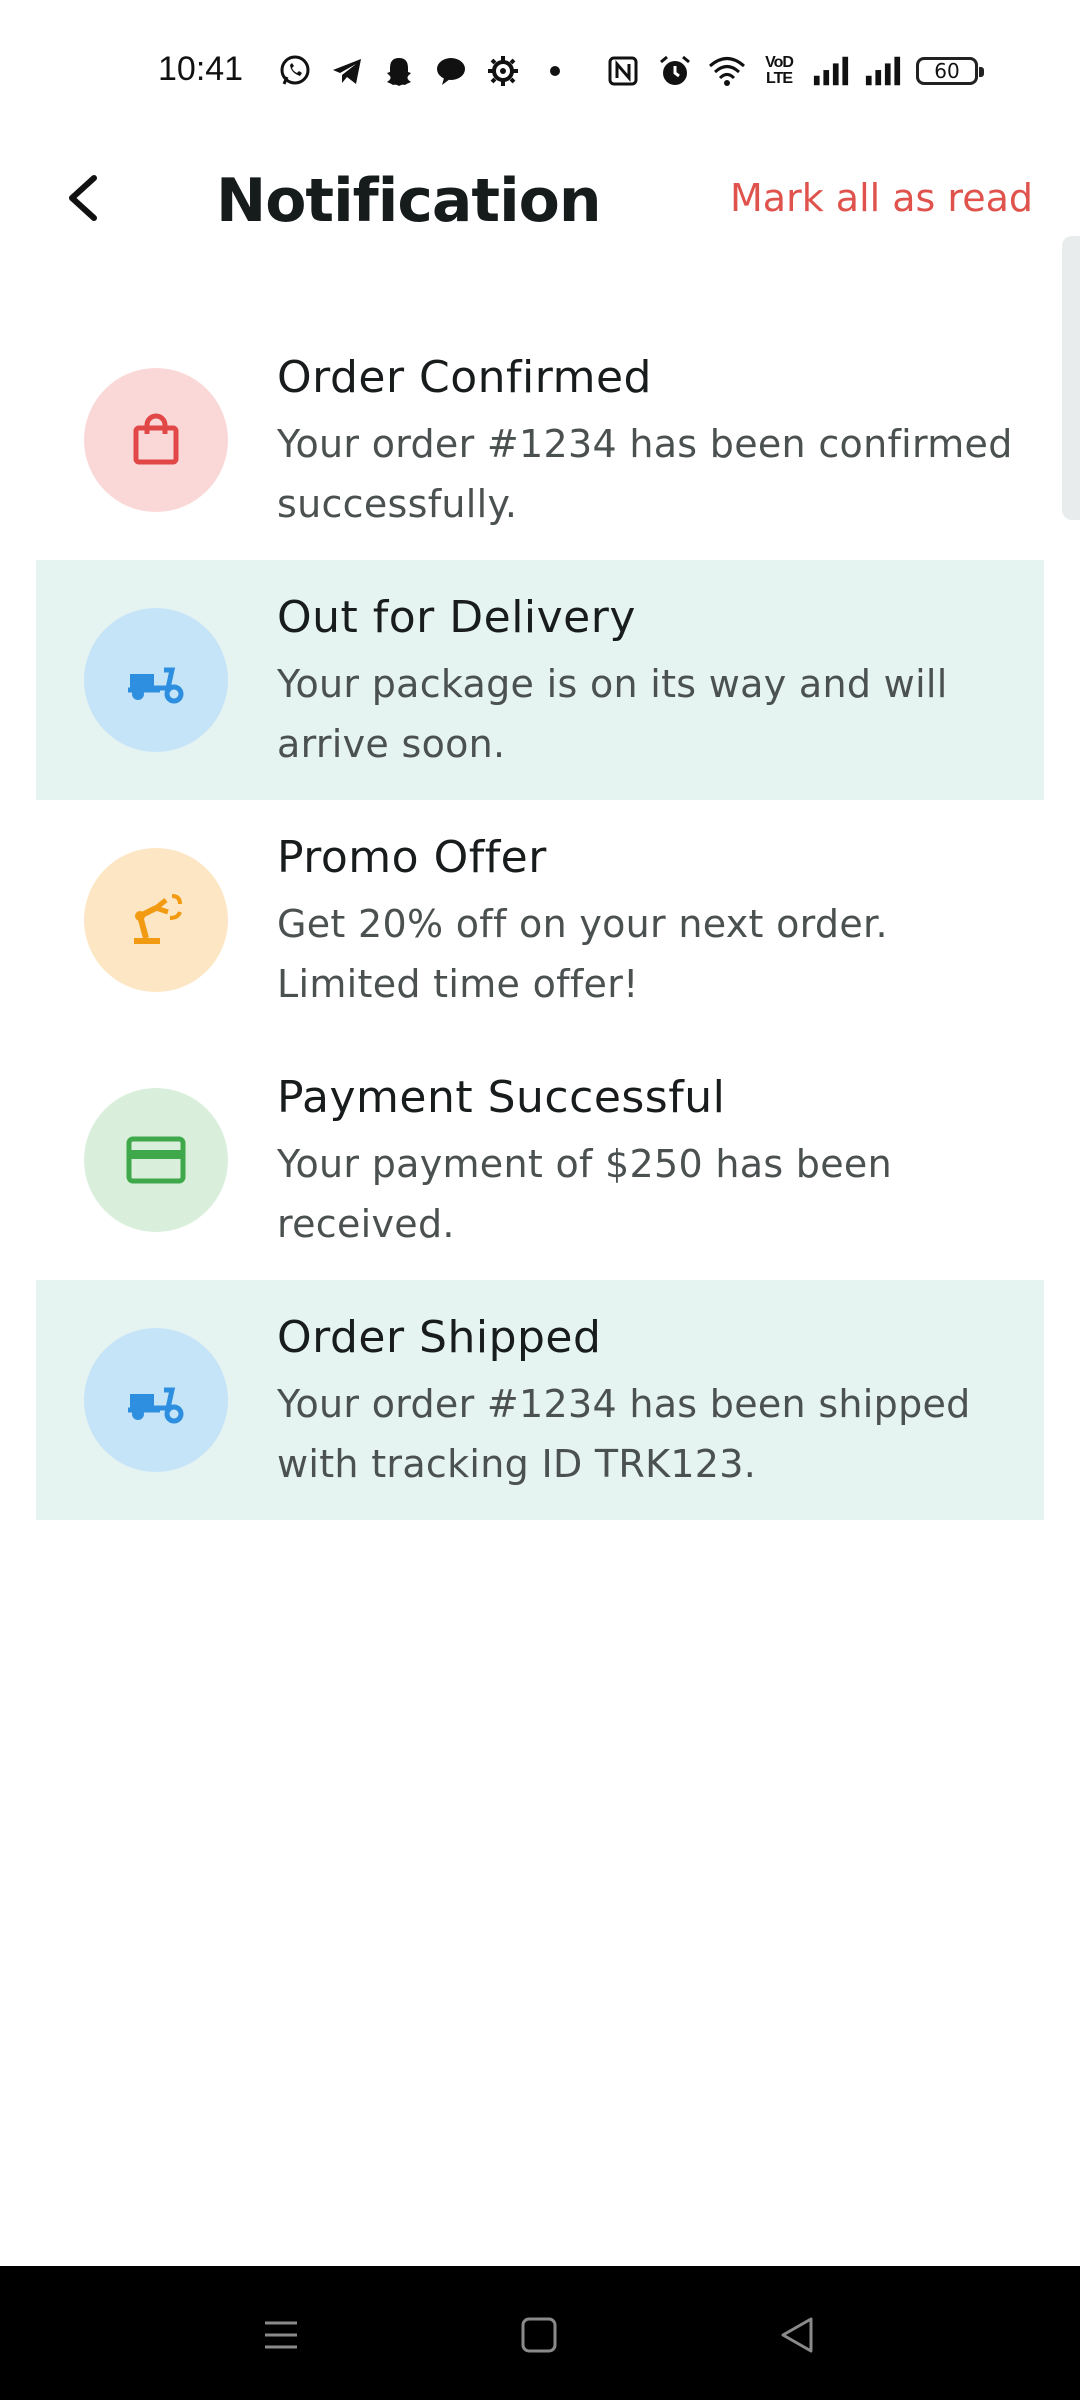 The width and height of the screenshot is (1080, 2400). Describe the element at coordinates (584, 1194) in the screenshot. I see `notification-body: Your payment of $250 has been received.` at that location.